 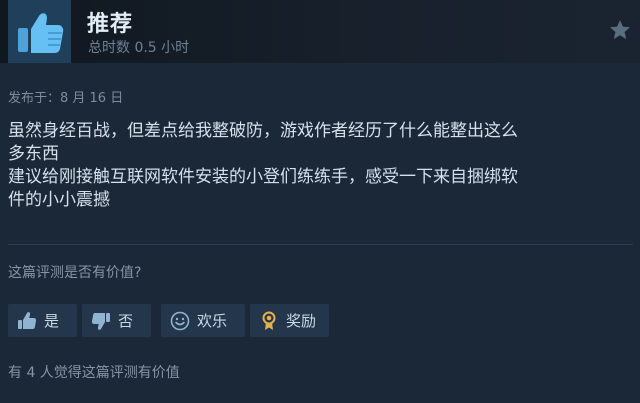 I want to click on verdict-thumb-tile, so click(x=39, y=31).